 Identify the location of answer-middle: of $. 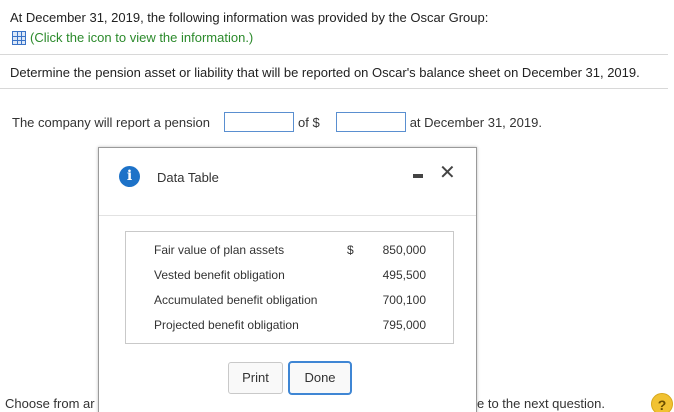
(309, 122).